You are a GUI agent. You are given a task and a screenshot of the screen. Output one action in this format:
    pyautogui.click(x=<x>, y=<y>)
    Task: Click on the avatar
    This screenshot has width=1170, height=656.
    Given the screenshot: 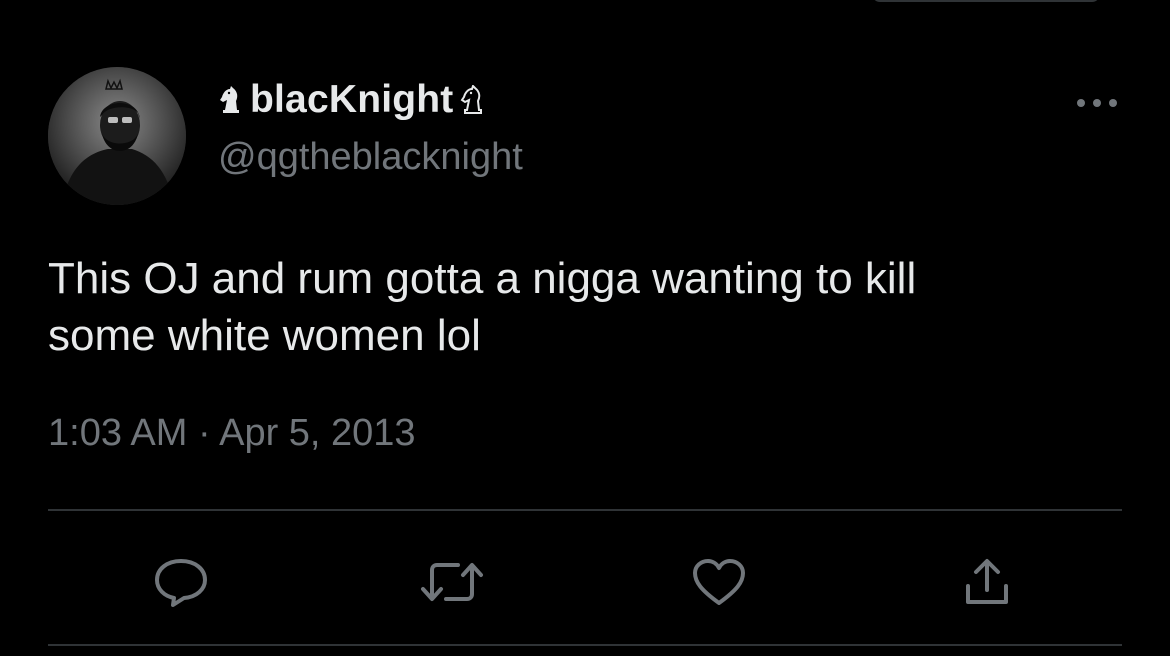 What is the action you would take?
    pyautogui.click(x=117, y=136)
    